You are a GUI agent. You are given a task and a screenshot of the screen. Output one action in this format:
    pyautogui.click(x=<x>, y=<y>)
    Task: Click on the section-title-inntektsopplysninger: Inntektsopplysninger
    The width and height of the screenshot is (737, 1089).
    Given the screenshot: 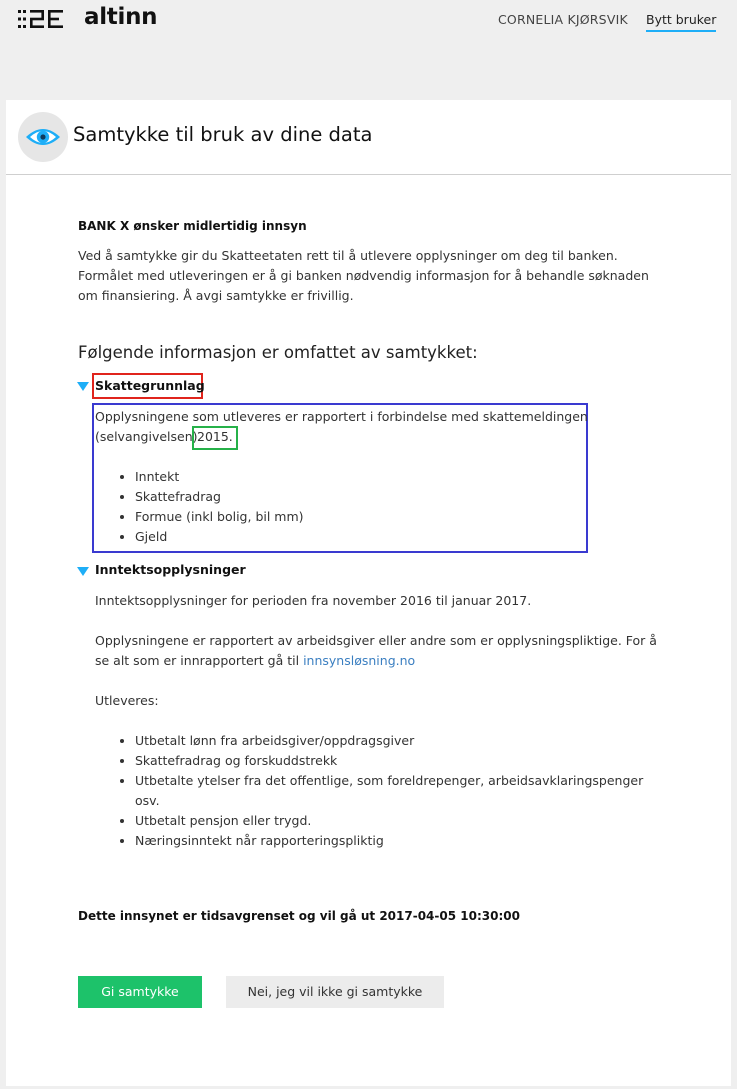 What is the action you would take?
    pyautogui.click(x=170, y=569)
    